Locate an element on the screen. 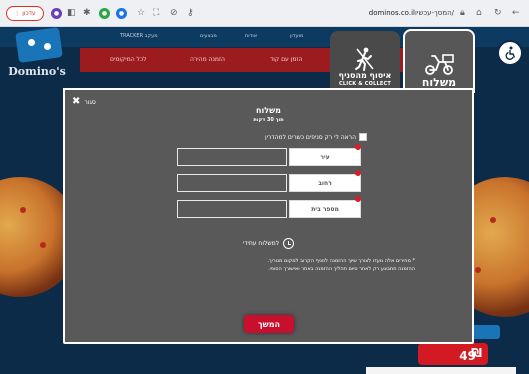 This screenshot has width=529, height=374. address-bar: dominos.co.ilהמסך-עכשיו/ is located at coordinates (379, 13).